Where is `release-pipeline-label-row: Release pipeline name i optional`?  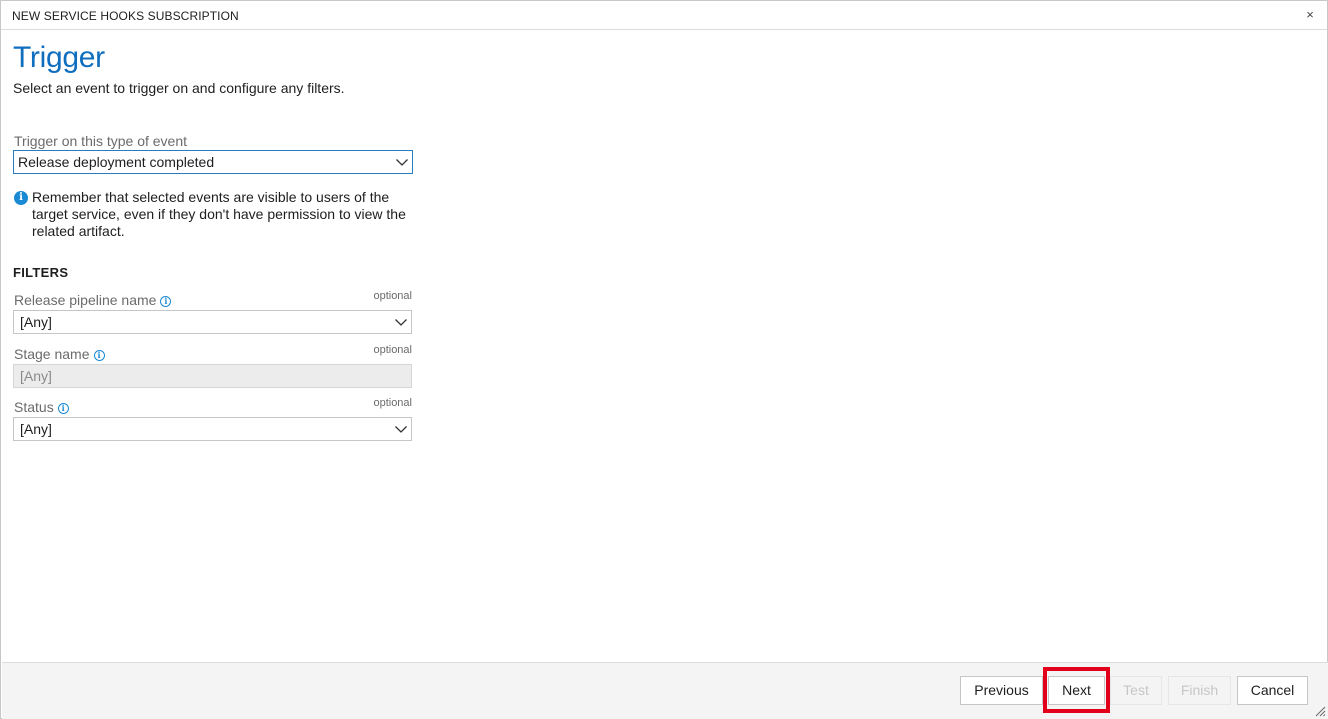
release-pipeline-label-row: Release pipeline name i optional is located at coordinates (212, 299).